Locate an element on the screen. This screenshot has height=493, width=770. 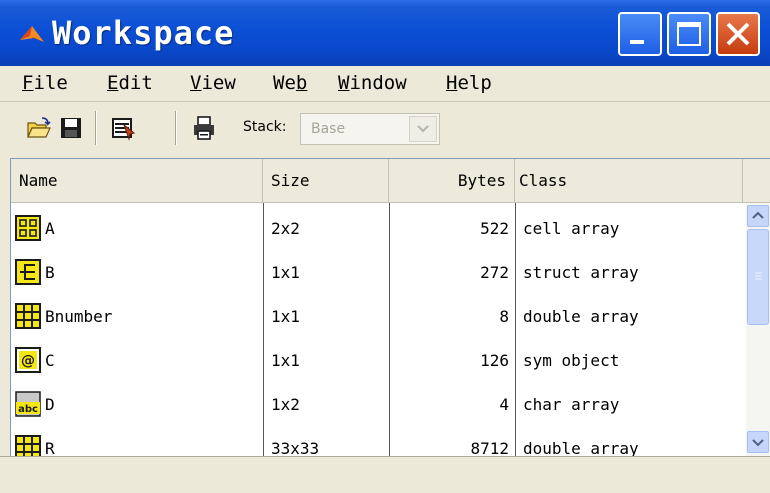
stack-dropdown: Base is located at coordinates (370, 129).